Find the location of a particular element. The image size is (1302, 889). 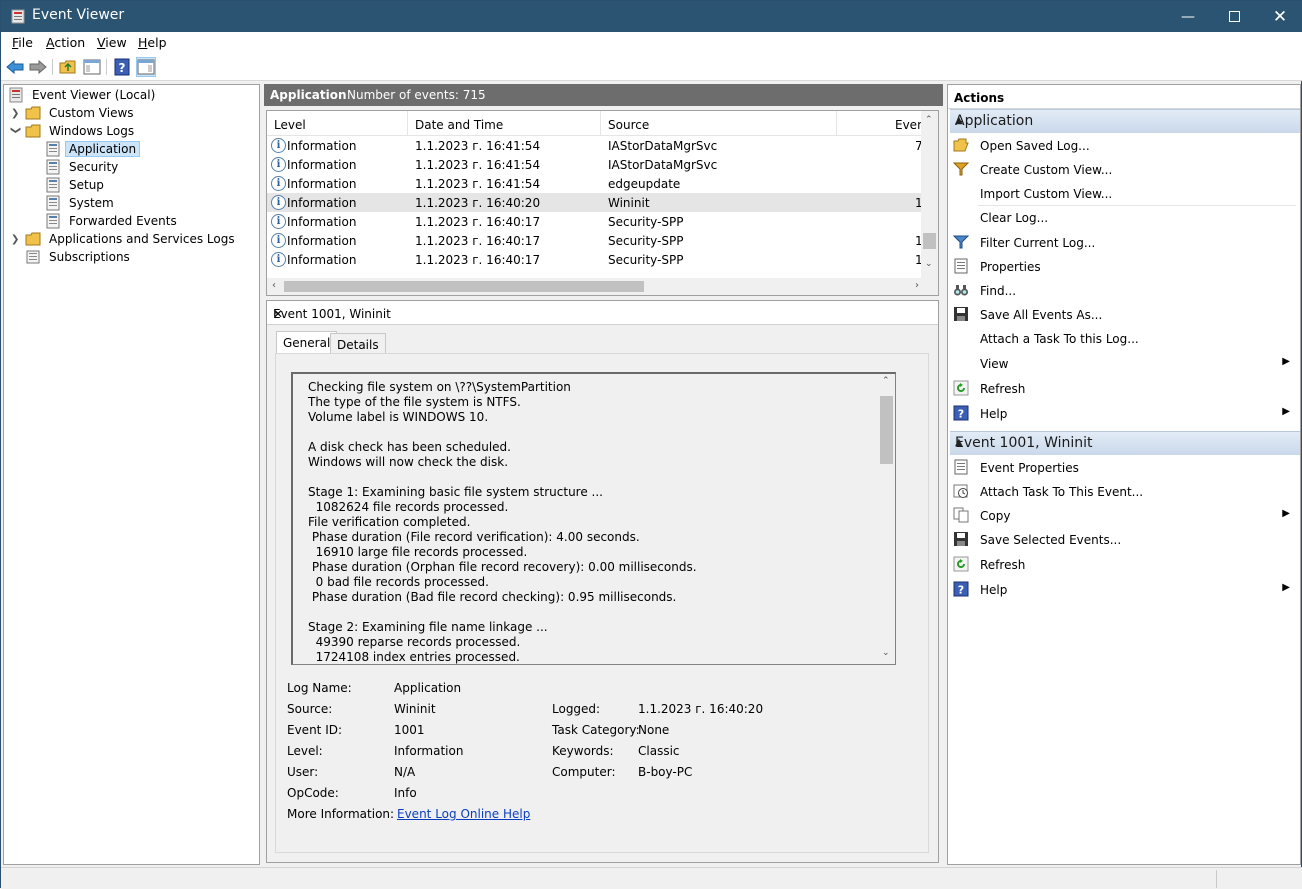

title-bar: Event Viewer — ✕ is located at coordinates (651, 16).